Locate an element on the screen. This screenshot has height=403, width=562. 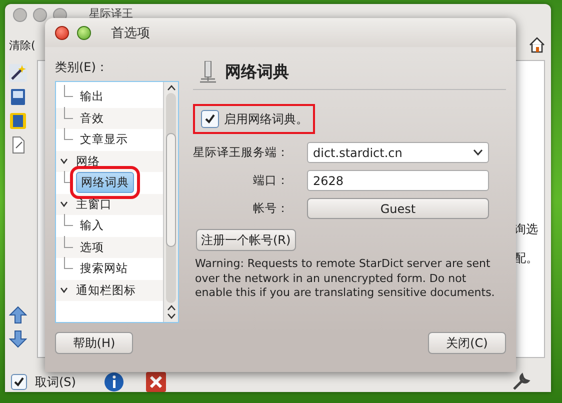
window-title: 星际译王 is located at coordinates (111, 14).